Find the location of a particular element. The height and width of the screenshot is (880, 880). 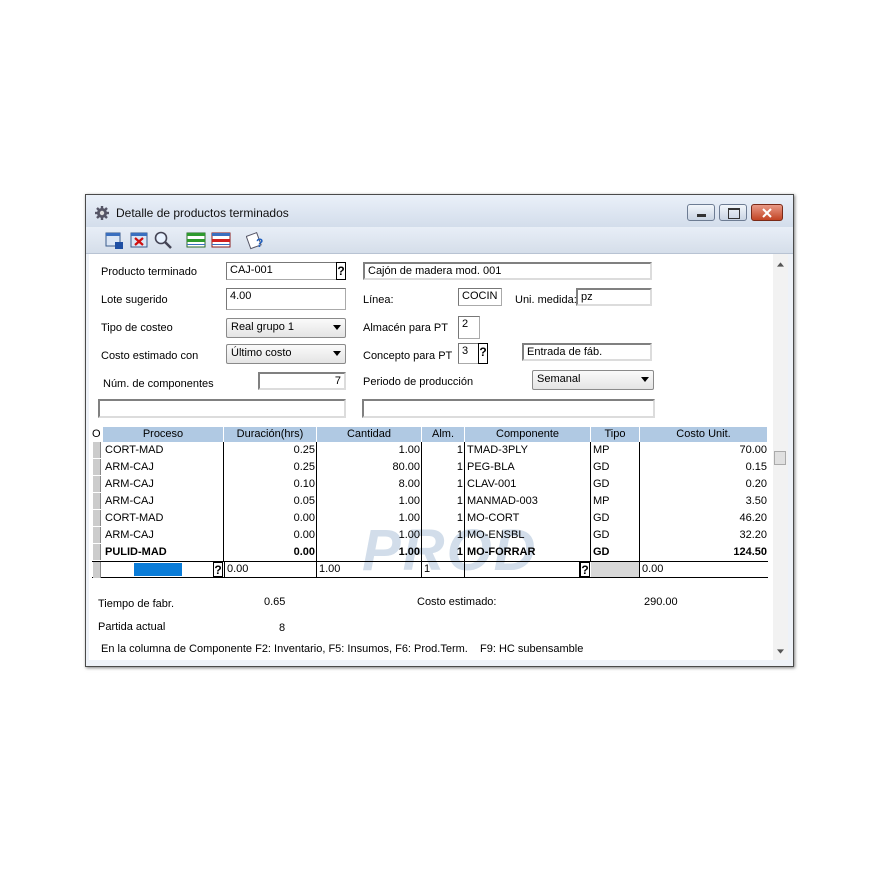

delete-row-icon is located at coordinates (221, 240).